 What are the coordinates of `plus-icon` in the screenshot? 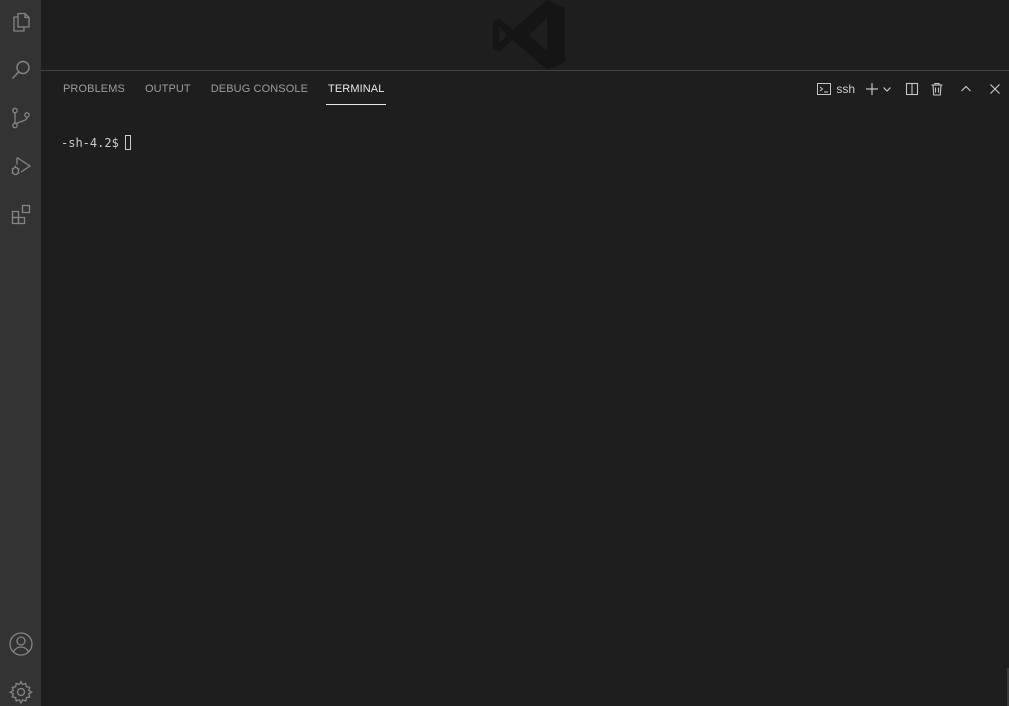 It's located at (872, 88).